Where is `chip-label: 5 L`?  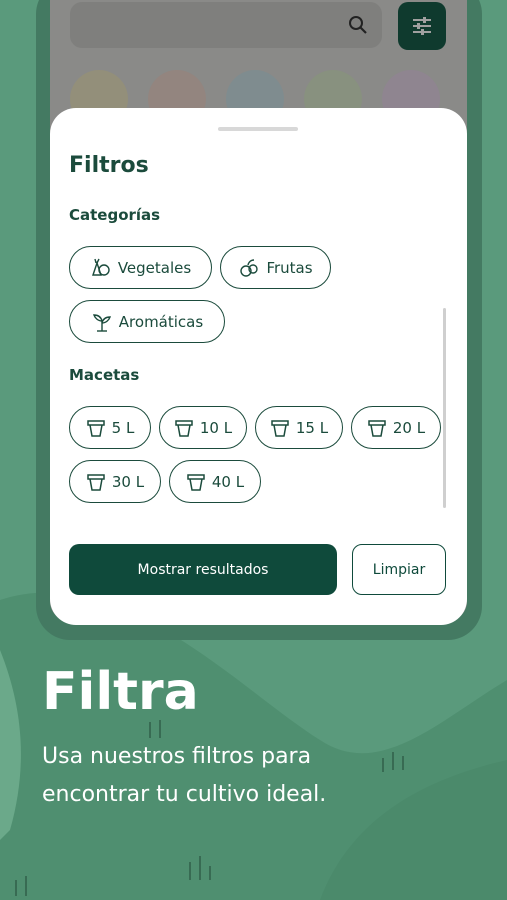 chip-label: 5 L is located at coordinates (123, 427).